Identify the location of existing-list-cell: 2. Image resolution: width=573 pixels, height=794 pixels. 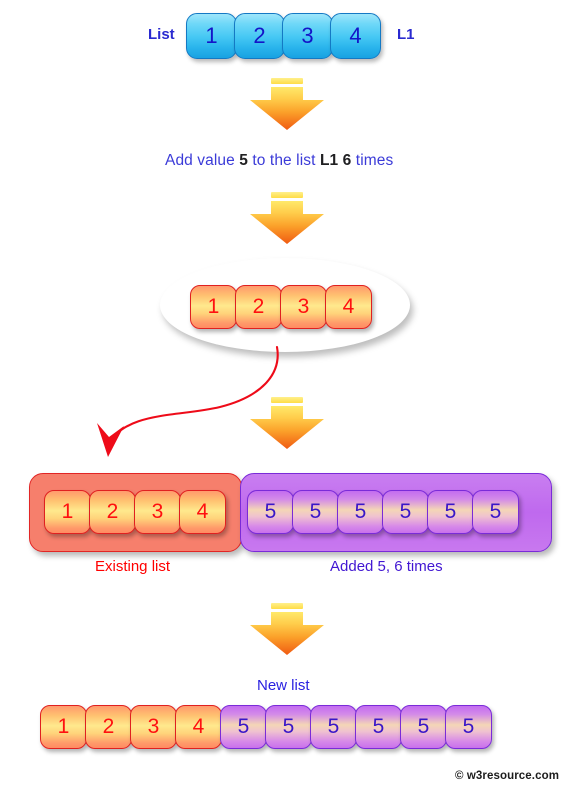
(112, 512).